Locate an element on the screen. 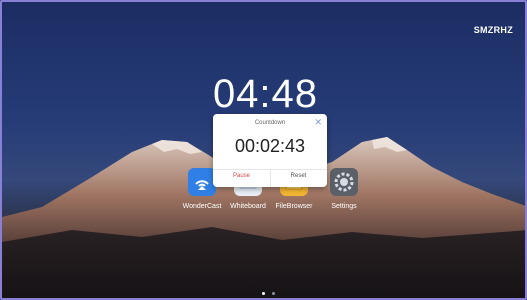 This screenshot has width=527, height=300. wondercast-icon is located at coordinates (202, 182).